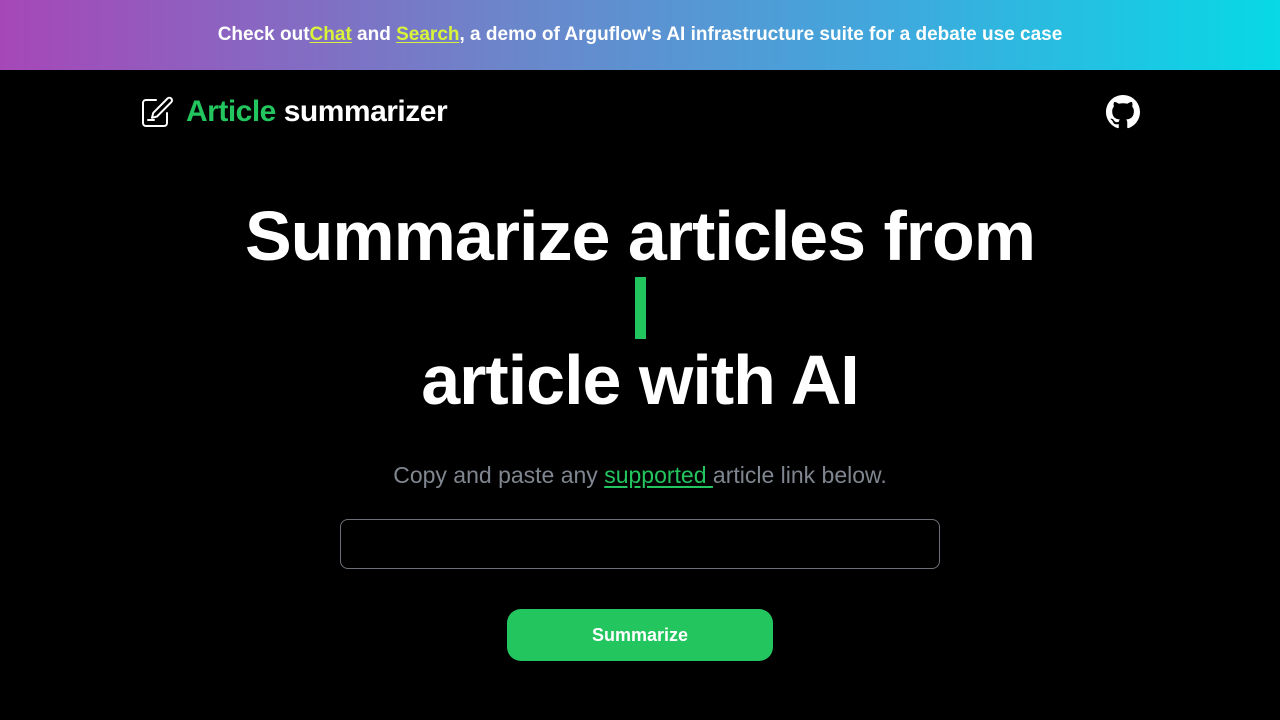 Image resolution: width=1280 pixels, height=720 pixels. What do you see at coordinates (640, 544) in the screenshot?
I see `article-url-input` at bounding box center [640, 544].